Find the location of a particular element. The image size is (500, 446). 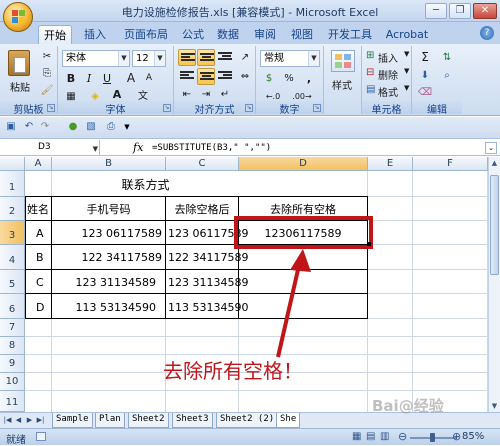

customize-qat-icon: ▼ is located at coordinates (127, 127).